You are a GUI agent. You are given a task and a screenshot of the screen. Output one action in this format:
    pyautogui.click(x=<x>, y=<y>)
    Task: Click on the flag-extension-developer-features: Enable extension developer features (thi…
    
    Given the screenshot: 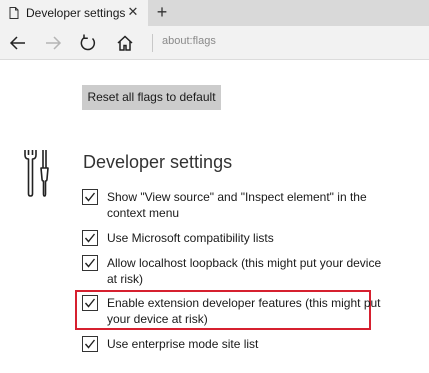 What is the action you would take?
    pyautogui.click(x=242, y=311)
    